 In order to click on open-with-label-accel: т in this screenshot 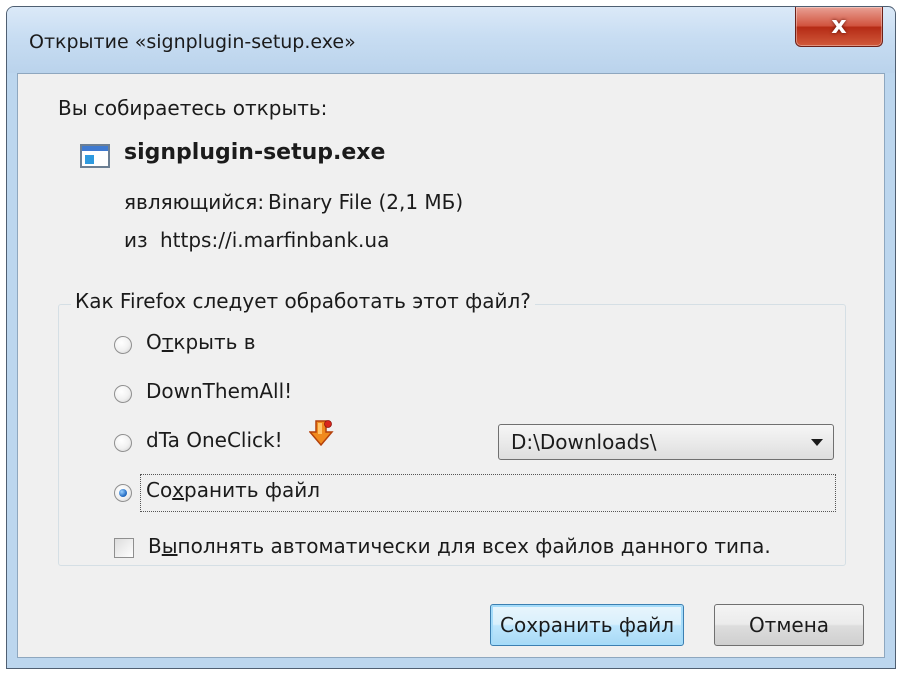, I will do `click(167, 342)`.